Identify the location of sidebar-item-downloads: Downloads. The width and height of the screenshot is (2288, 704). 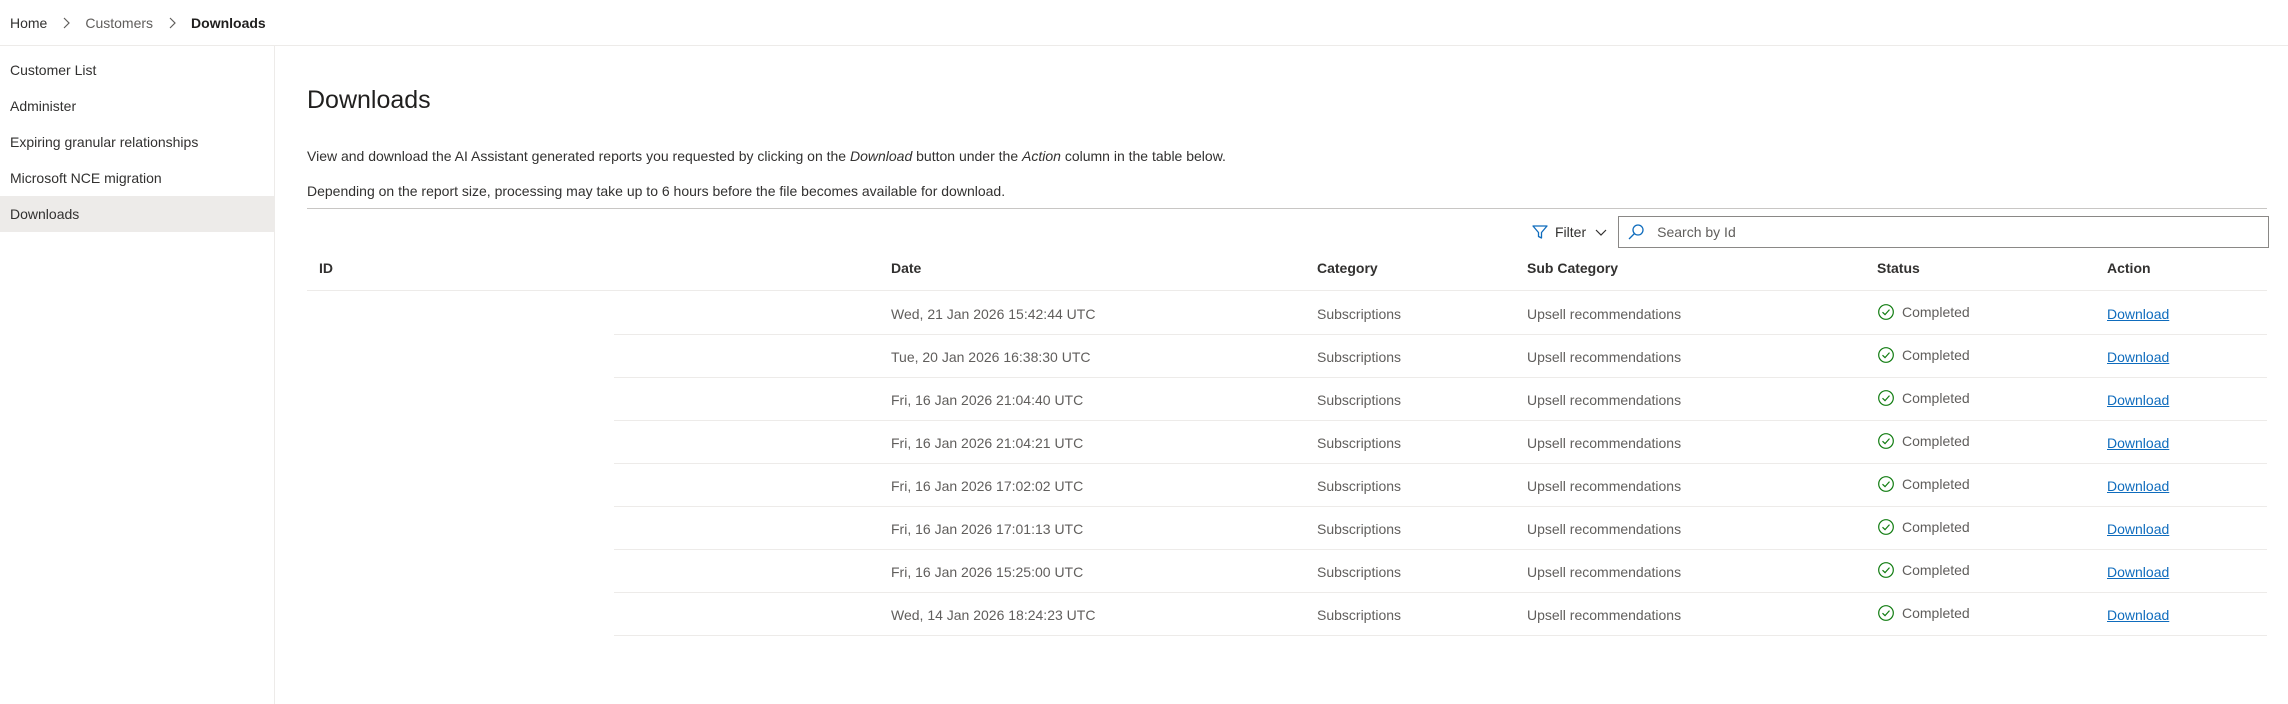
(137, 214).